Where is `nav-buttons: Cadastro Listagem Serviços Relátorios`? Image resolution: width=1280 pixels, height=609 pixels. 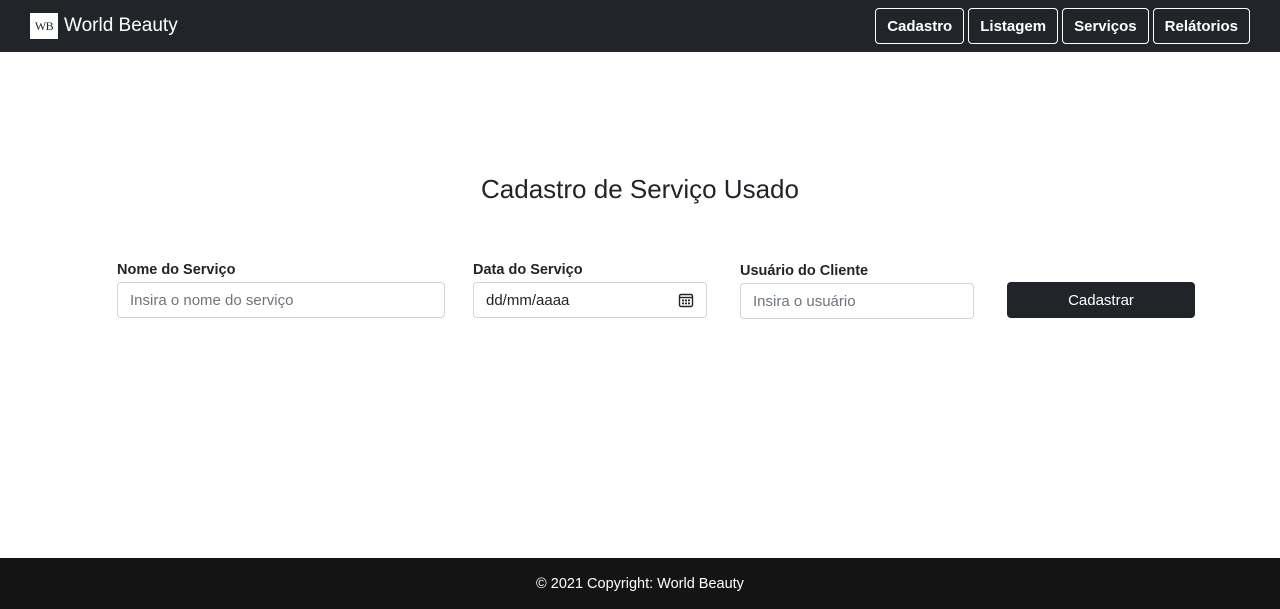 nav-buttons: Cadastro Listagem Serviços Relátorios is located at coordinates (1062, 26).